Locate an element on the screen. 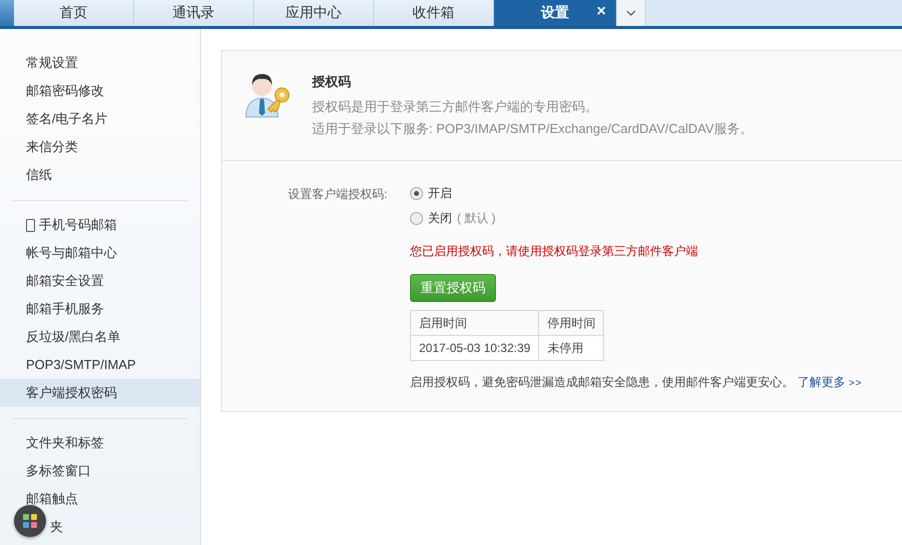 The image size is (902, 545). tab: 通讯录 is located at coordinates (194, 13).